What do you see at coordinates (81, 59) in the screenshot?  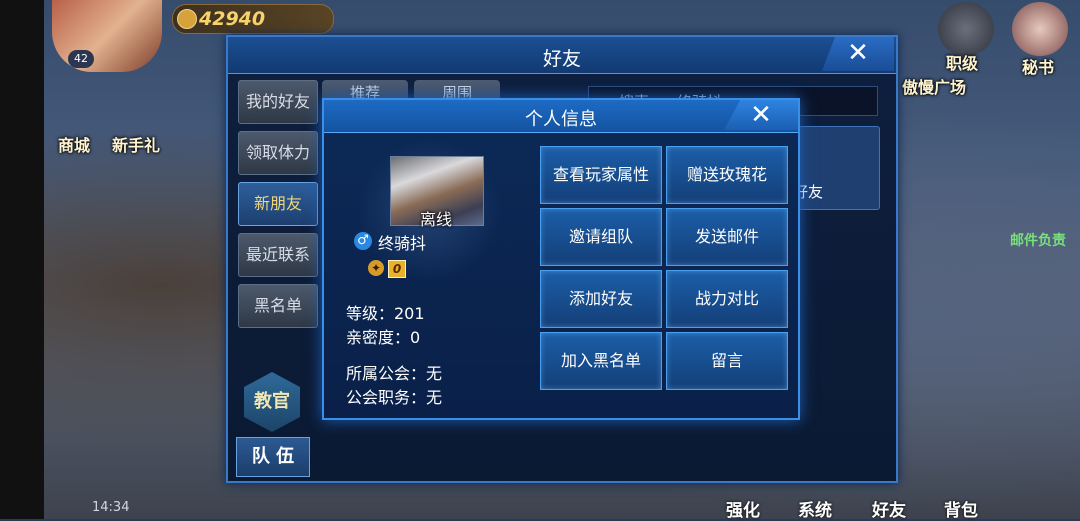 I see `player-level-badge: 42` at bounding box center [81, 59].